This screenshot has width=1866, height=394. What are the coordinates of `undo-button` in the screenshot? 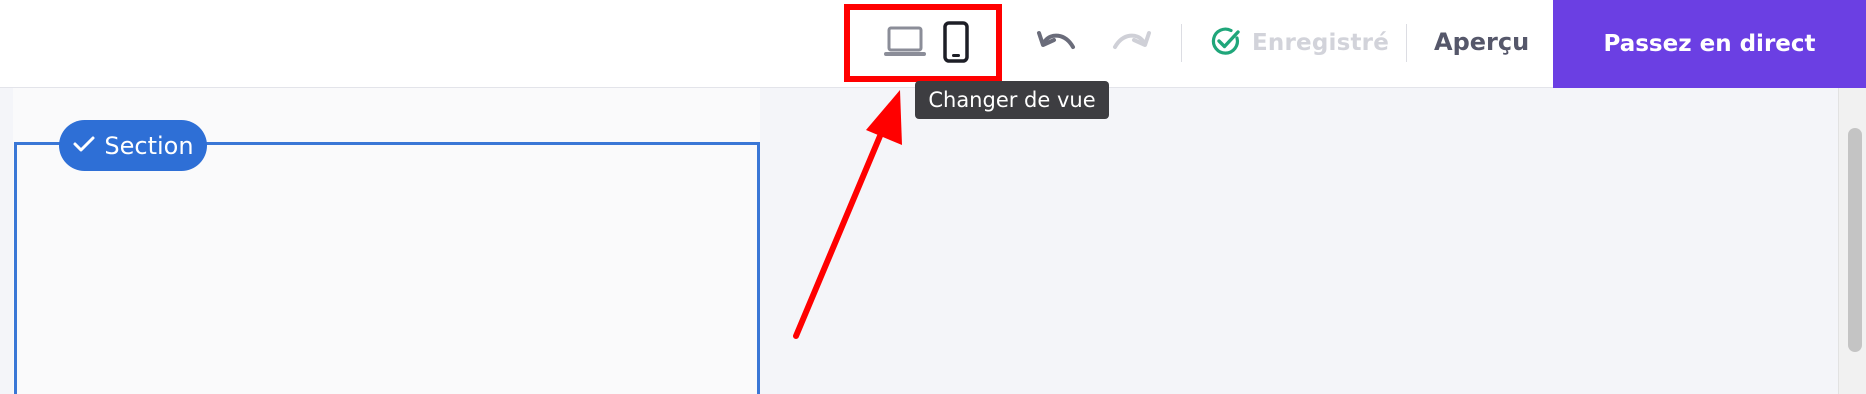 It's located at (1056, 44).